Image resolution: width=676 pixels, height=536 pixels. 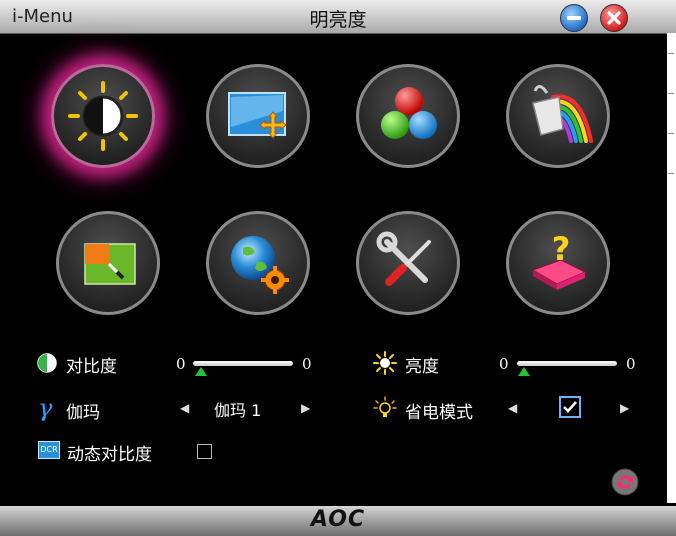 I want to click on globe-gear-icon, so click(x=260, y=265).